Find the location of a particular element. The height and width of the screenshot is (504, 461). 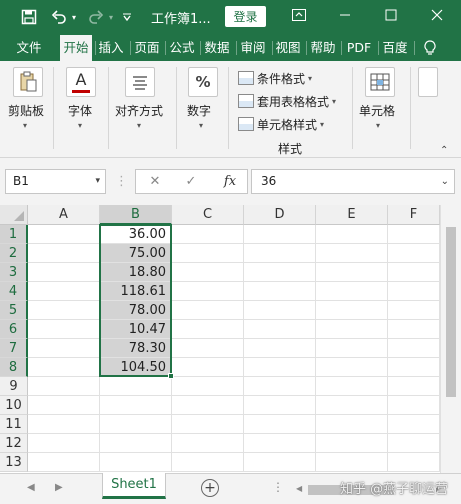

cell-b9 is located at coordinates (136, 386).